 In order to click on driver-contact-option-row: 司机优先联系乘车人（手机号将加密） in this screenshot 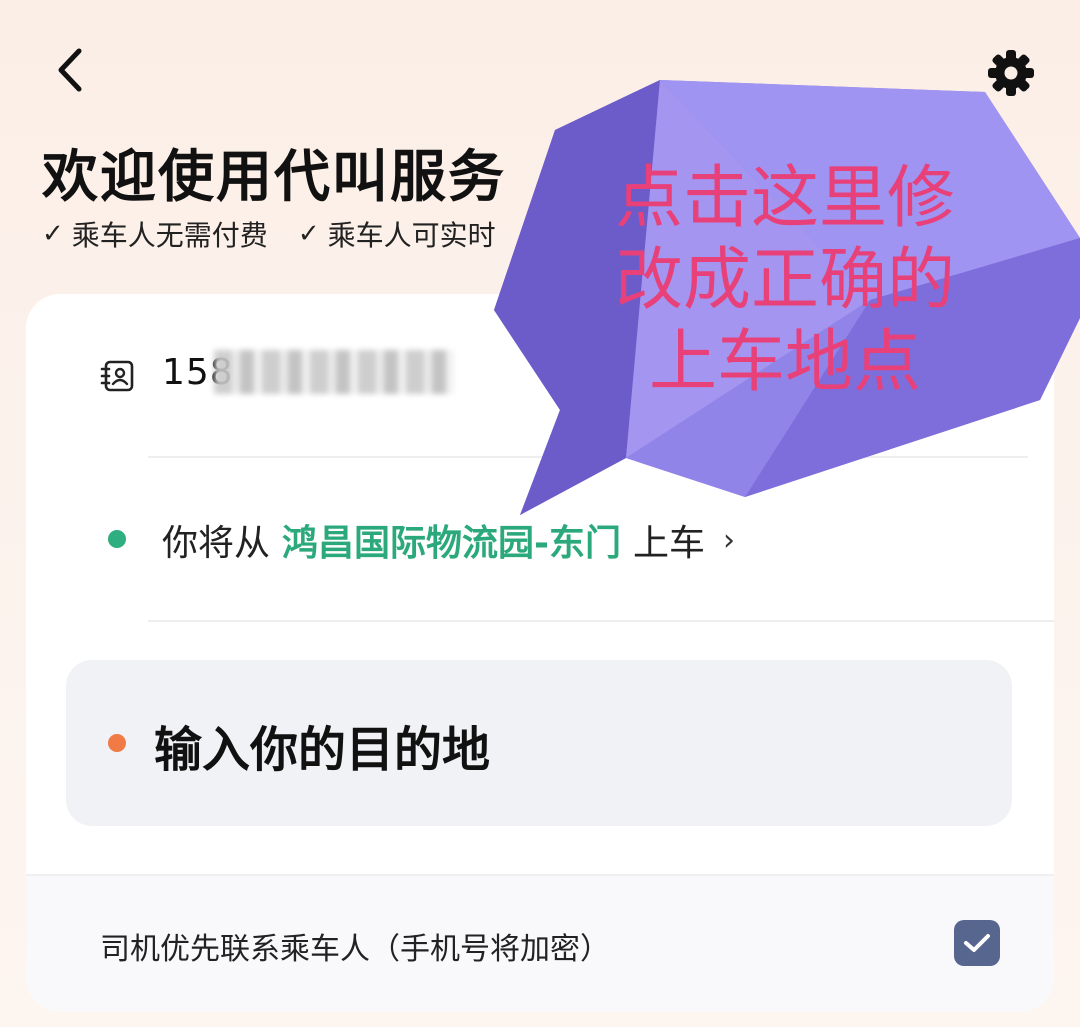, I will do `click(540, 943)`.